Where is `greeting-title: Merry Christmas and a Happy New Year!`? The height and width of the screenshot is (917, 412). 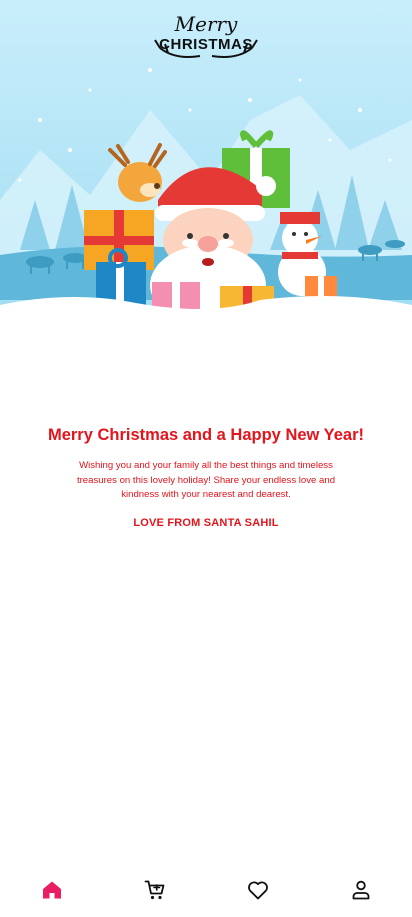 greeting-title: Merry Christmas and a Happy New Year! is located at coordinates (206, 435).